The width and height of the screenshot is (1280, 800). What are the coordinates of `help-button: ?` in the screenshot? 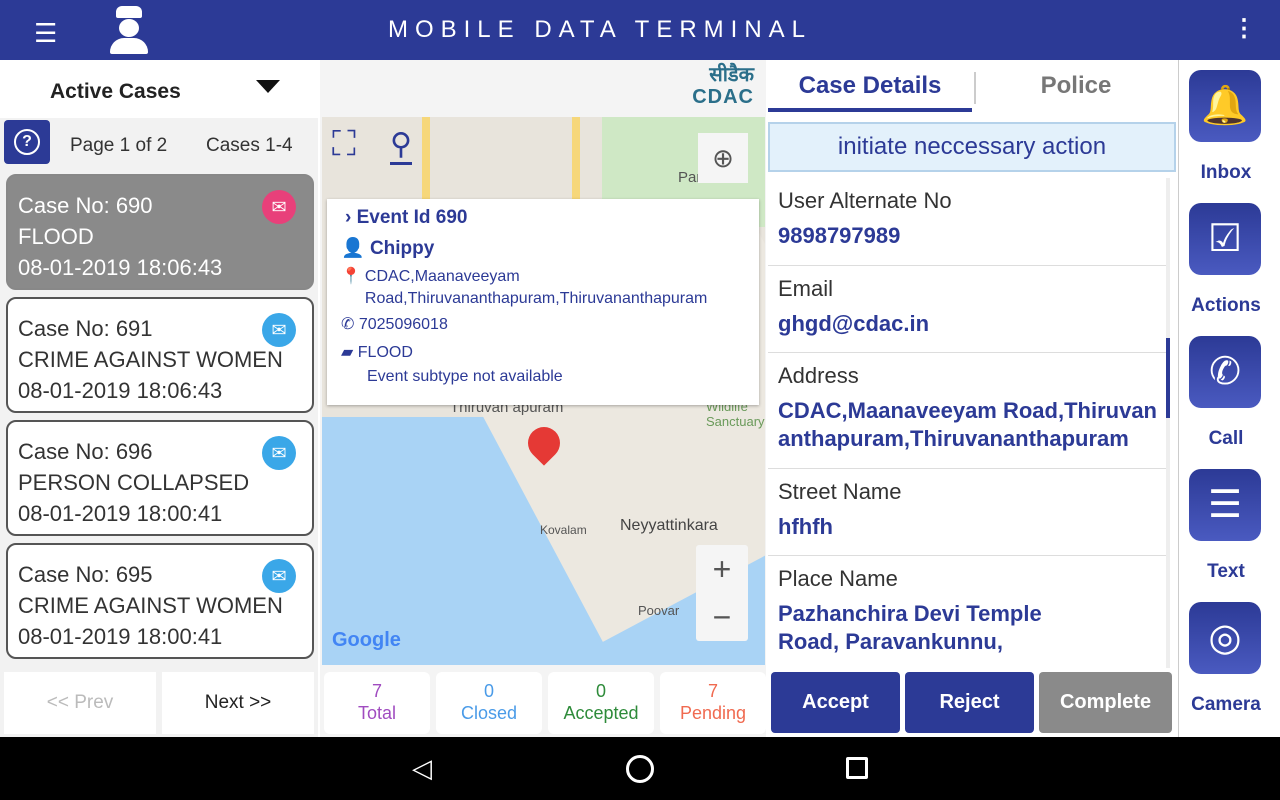 It's located at (27, 142).